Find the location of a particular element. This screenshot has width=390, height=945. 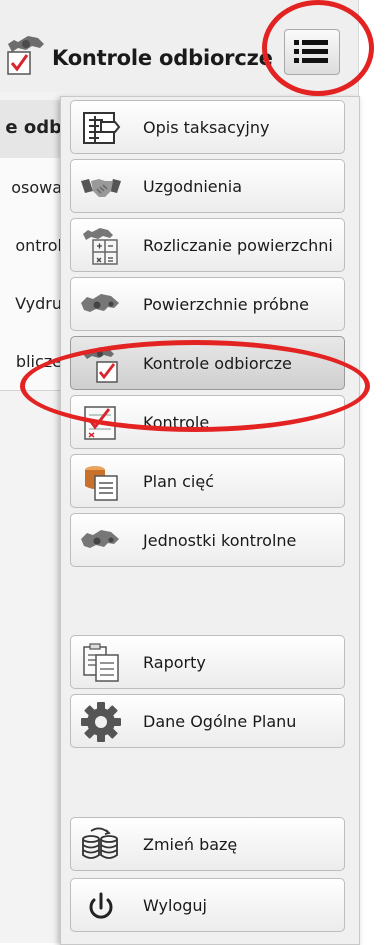

power-icon is located at coordinates (101, 906).